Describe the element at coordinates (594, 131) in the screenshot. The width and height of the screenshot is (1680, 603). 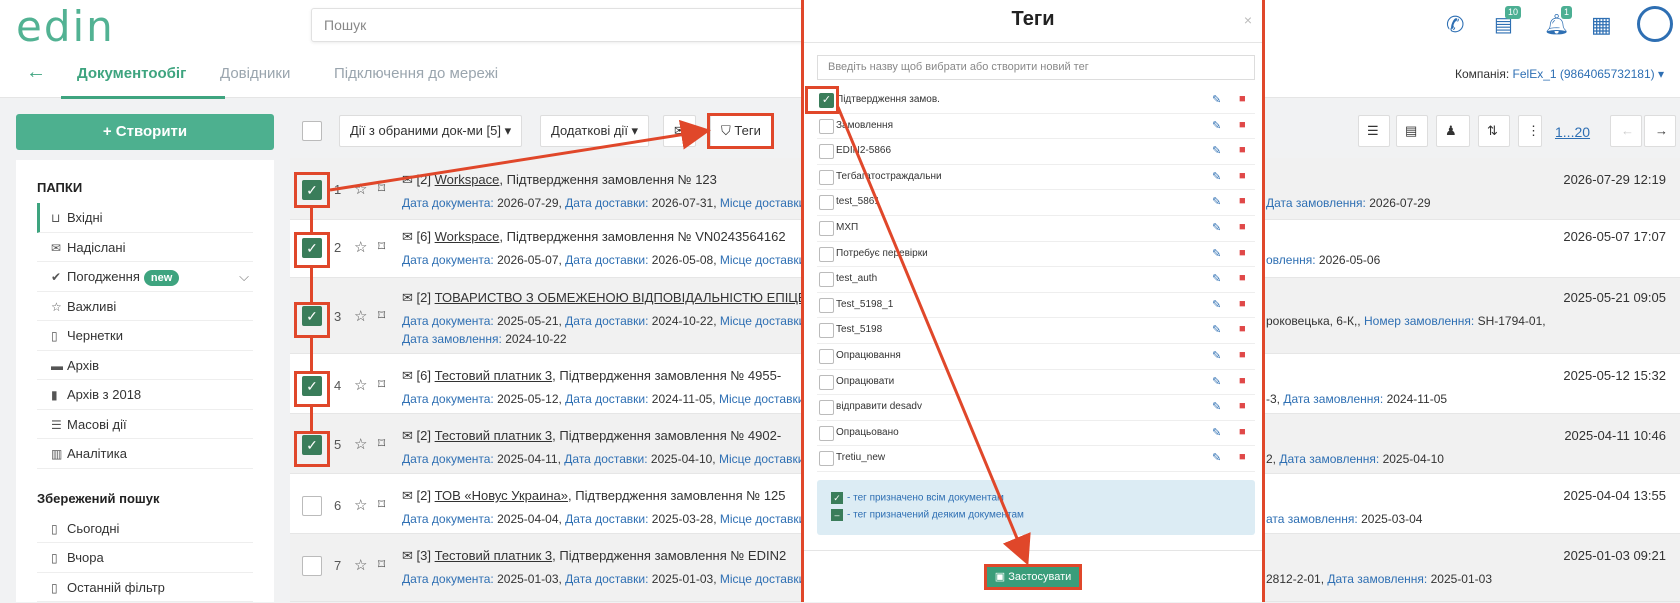
I see `extra-actions-dropdown: Додаткові дії ▾` at that location.